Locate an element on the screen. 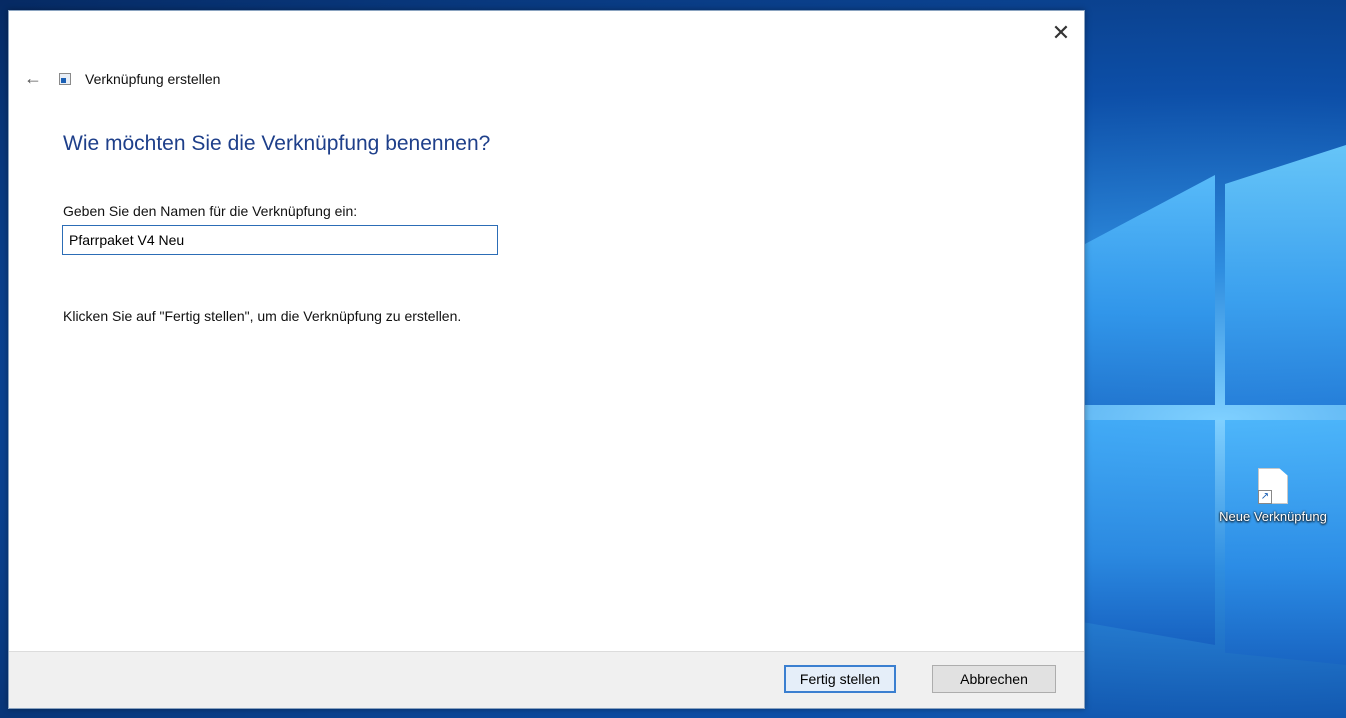 The width and height of the screenshot is (1346, 718). close-icon: ✕ is located at coordinates (1061, 33).